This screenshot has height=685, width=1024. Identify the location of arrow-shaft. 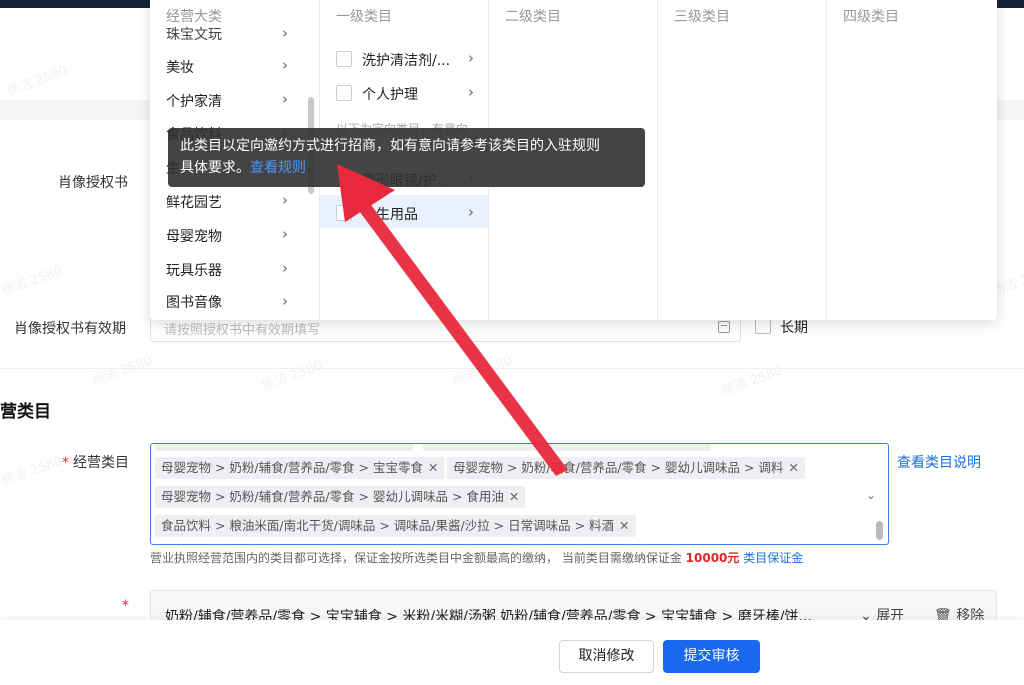
(458, 333).